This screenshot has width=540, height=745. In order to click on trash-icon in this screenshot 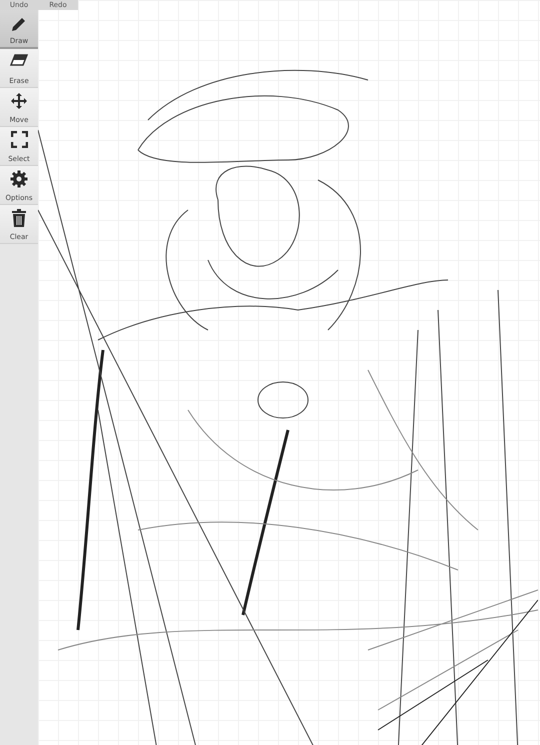, I will do `click(19, 218)`.